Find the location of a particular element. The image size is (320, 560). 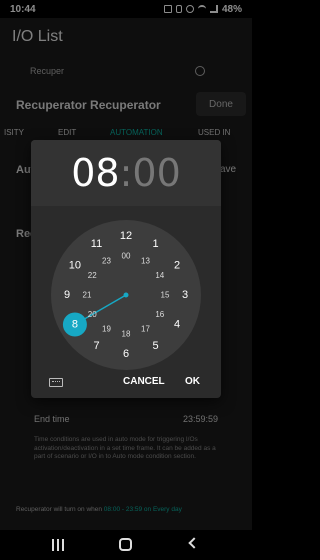

hour-option-11: 11 is located at coordinates (96, 244).